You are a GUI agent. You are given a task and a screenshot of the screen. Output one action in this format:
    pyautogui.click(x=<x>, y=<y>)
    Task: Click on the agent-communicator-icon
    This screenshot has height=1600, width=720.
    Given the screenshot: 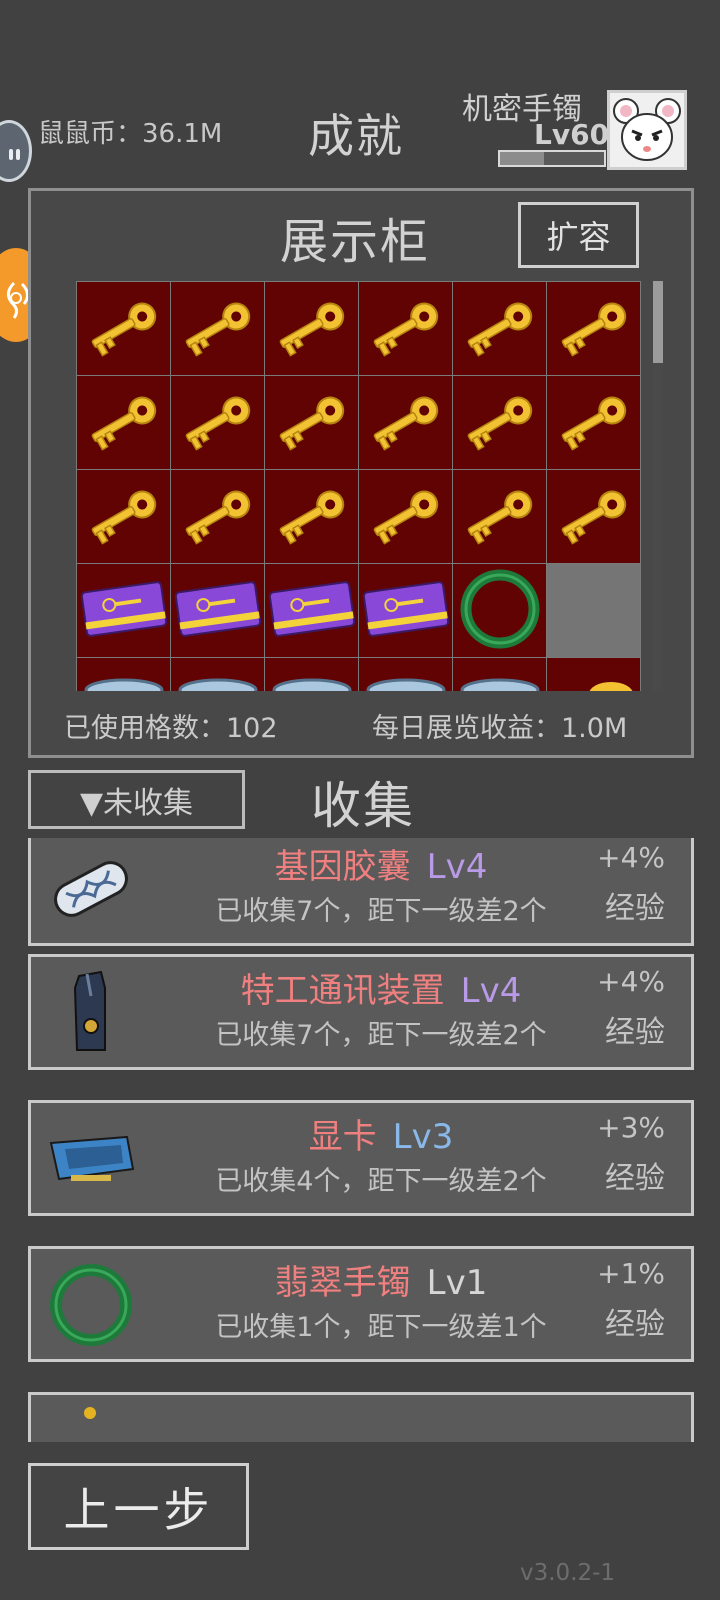 What is the action you would take?
    pyautogui.click(x=91, y=1013)
    